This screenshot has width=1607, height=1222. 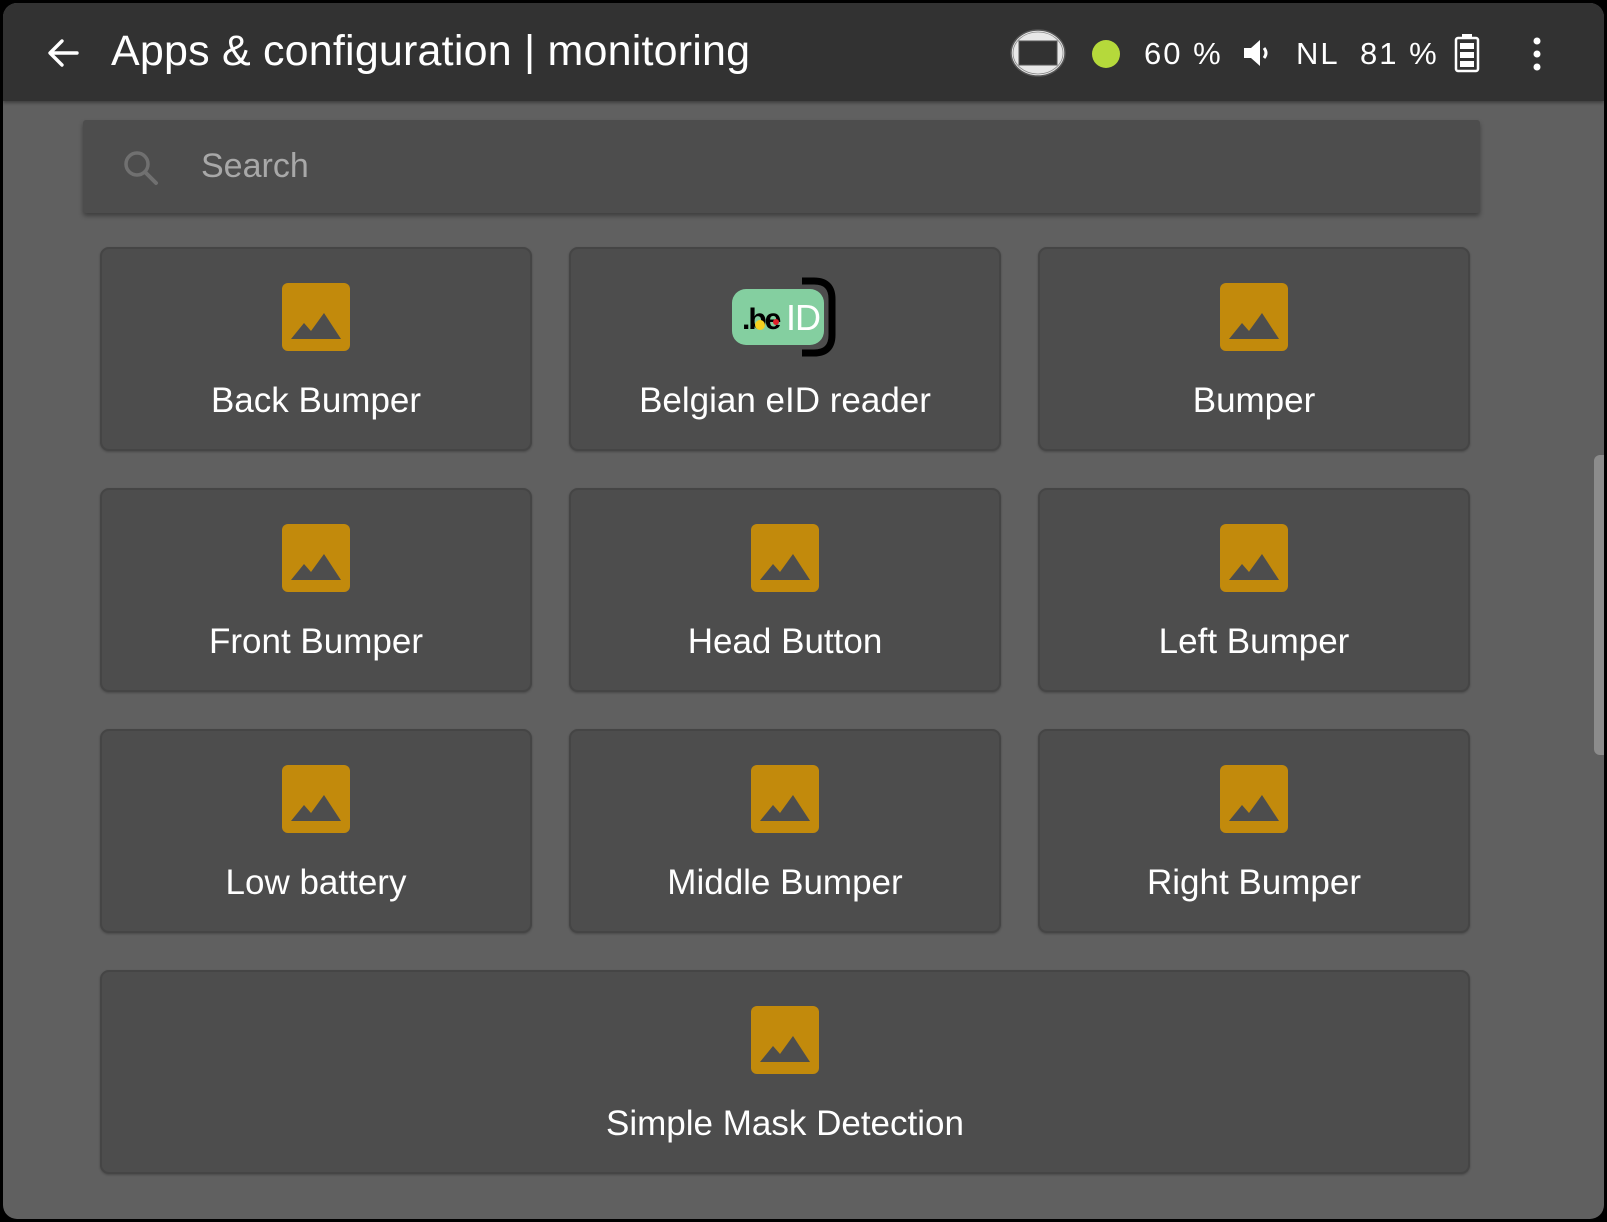 I want to click on app-card-low-battery: Low battery, so click(x=316, y=831).